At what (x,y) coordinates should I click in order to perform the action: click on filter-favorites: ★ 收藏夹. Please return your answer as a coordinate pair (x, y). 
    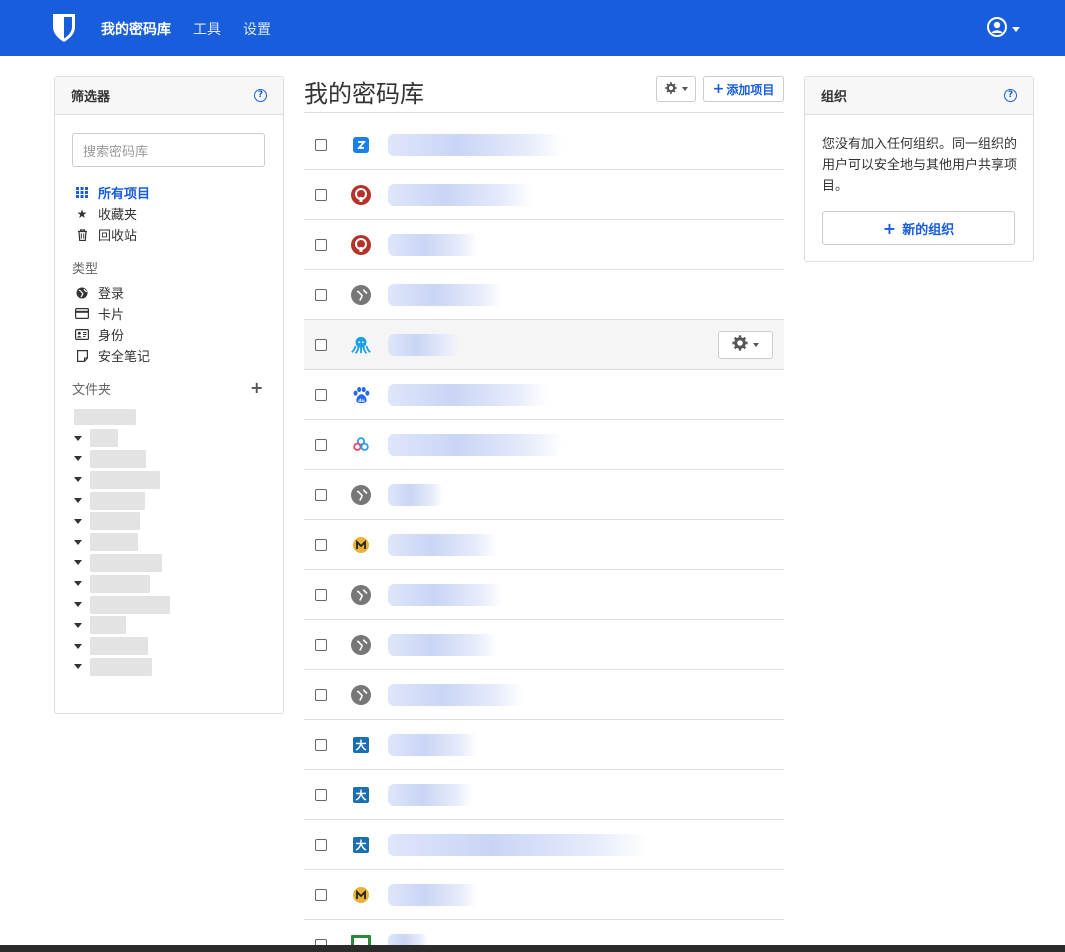
    Looking at the image, I should click on (112, 213).